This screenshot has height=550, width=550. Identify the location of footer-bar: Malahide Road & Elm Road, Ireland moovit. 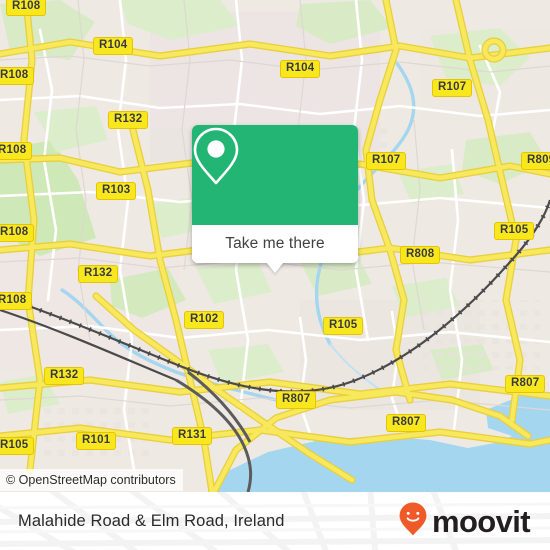
(275, 521).